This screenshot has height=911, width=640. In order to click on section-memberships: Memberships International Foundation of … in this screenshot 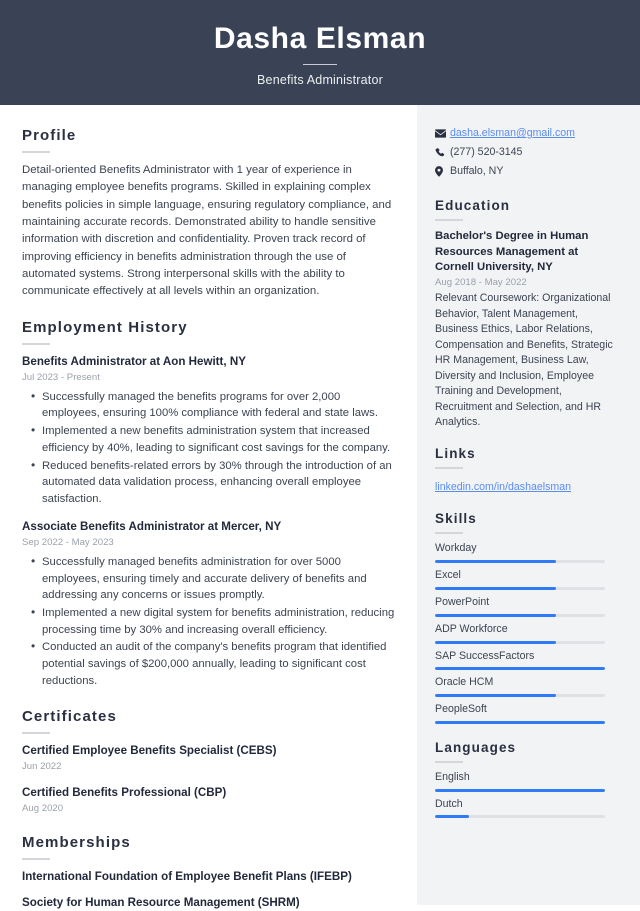, I will do `click(208, 872)`.